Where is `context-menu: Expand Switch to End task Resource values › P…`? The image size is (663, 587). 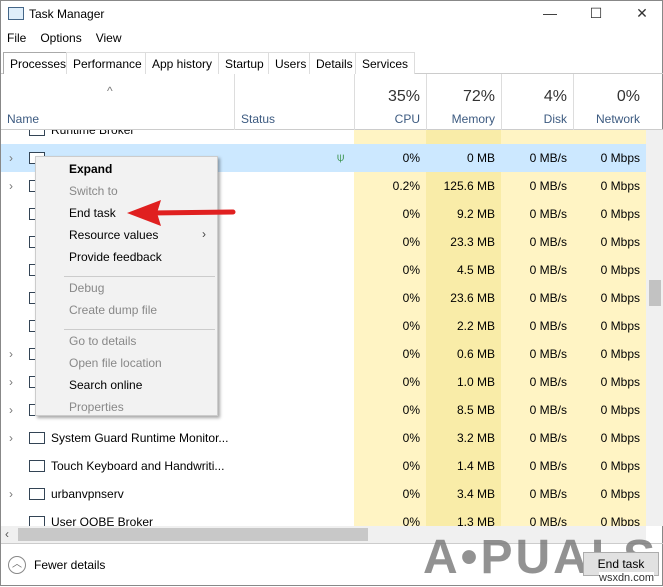 context-menu: Expand Switch to End task Resource values › P… is located at coordinates (126, 286).